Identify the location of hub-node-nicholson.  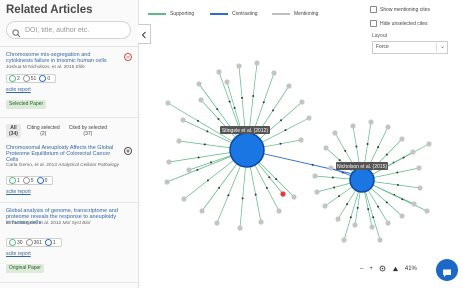
(362, 180).